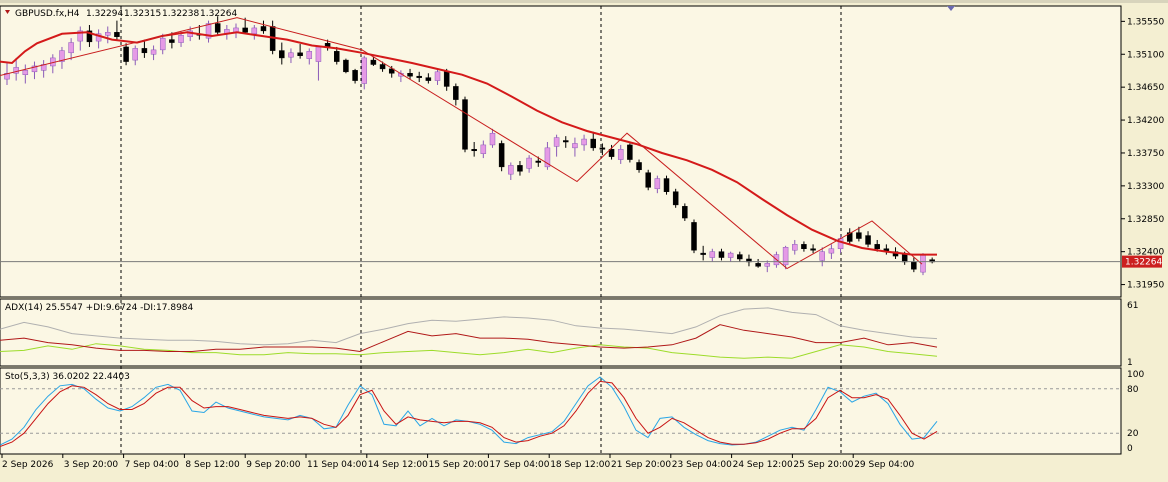 This screenshot has width=1168, height=482. Describe the element at coordinates (398, 465) in the screenshot. I see `time-axis-label: 14 Sep 12:00` at that location.